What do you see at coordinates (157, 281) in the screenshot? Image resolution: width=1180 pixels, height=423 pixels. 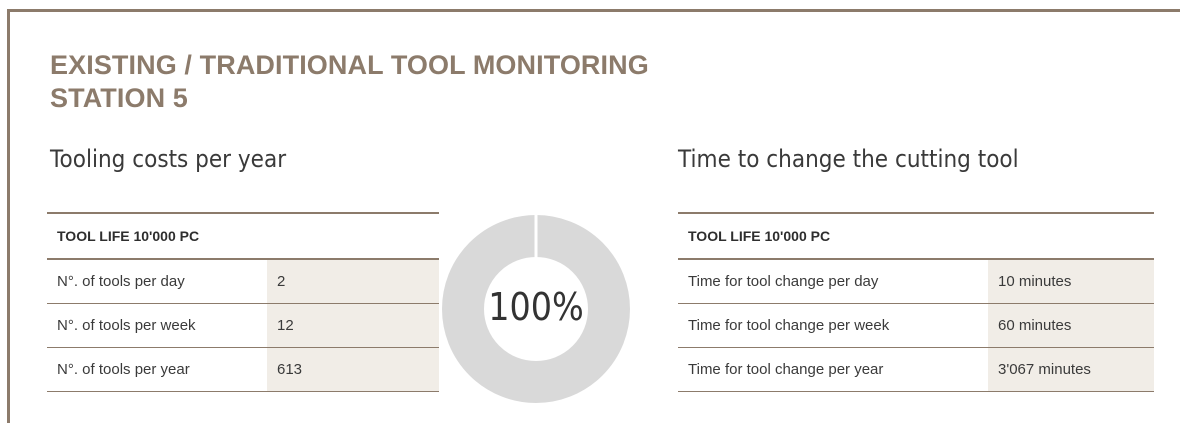 I see `row-label: N°. of tools per day` at bounding box center [157, 281].